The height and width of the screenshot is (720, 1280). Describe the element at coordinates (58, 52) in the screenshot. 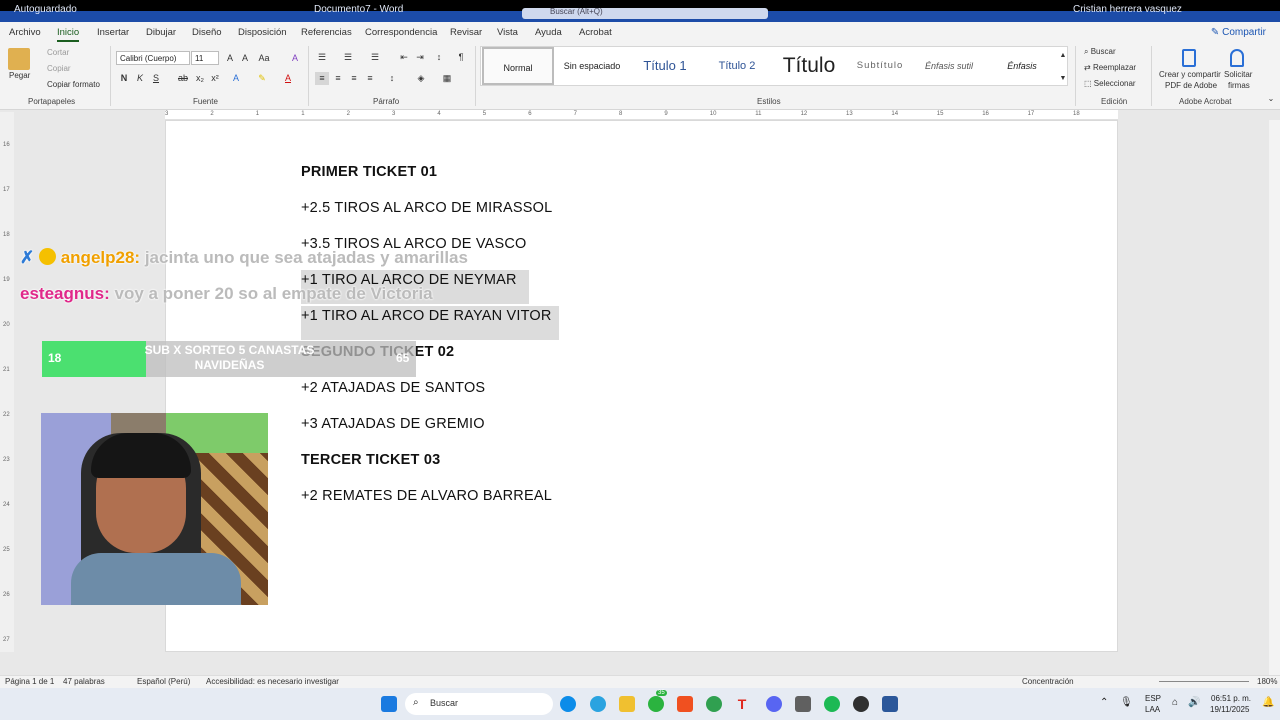

I see `cut-button: Cortar` at that location.